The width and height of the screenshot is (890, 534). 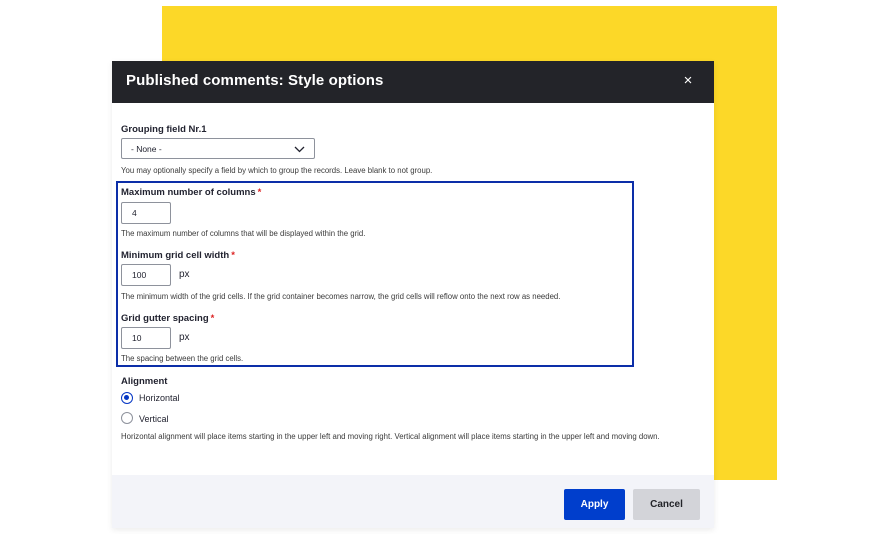 I want to click on dialog-title: Published comments: Style options, so click(x=255, y=80).